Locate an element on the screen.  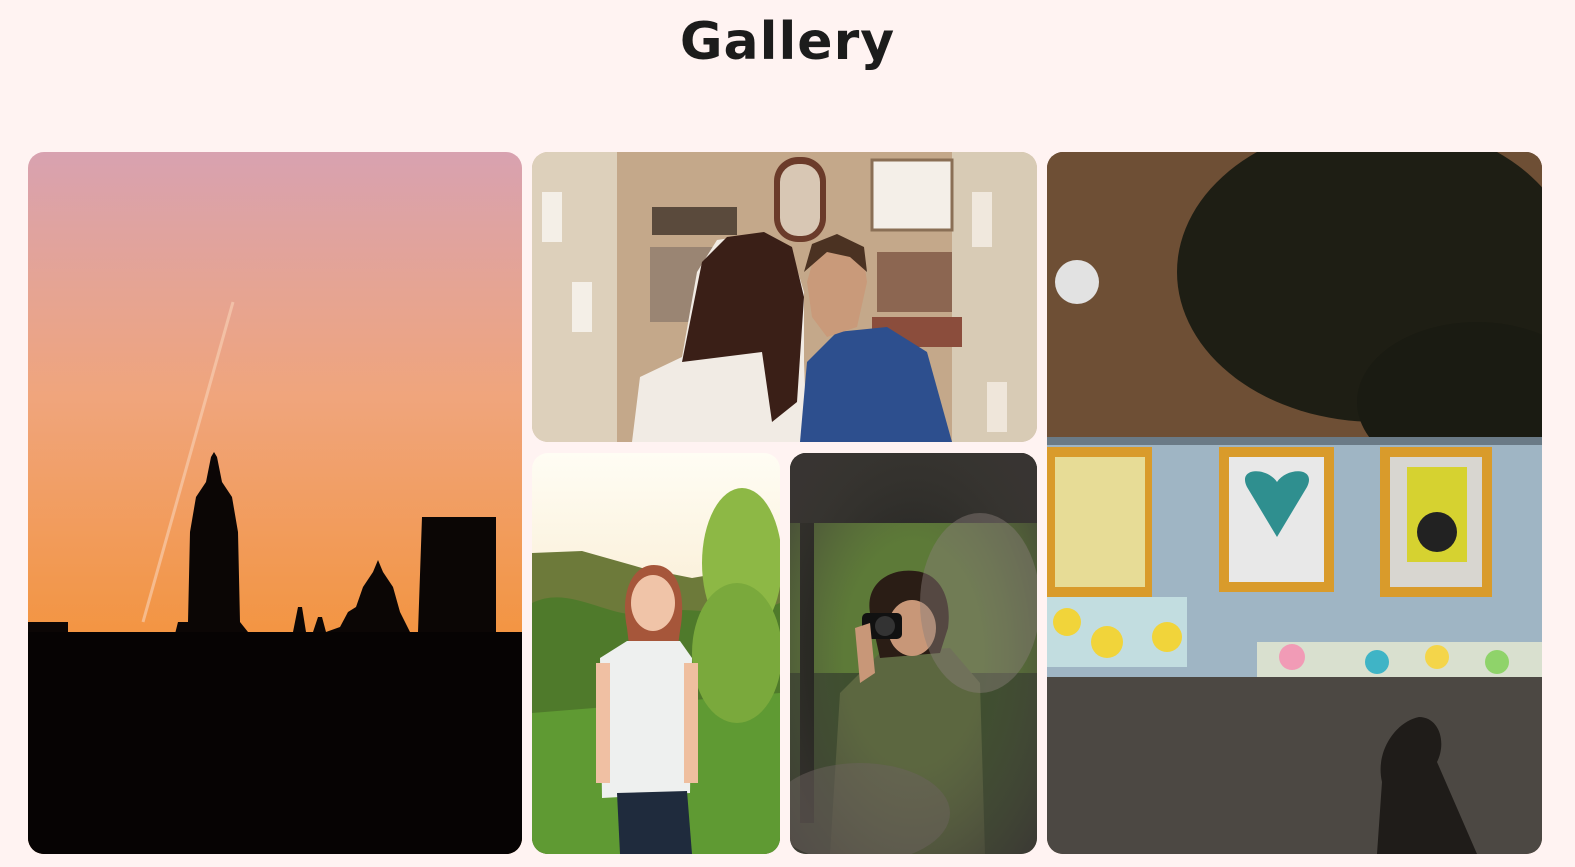
gallery-title: Gallery is located at coordinates (787, 42).